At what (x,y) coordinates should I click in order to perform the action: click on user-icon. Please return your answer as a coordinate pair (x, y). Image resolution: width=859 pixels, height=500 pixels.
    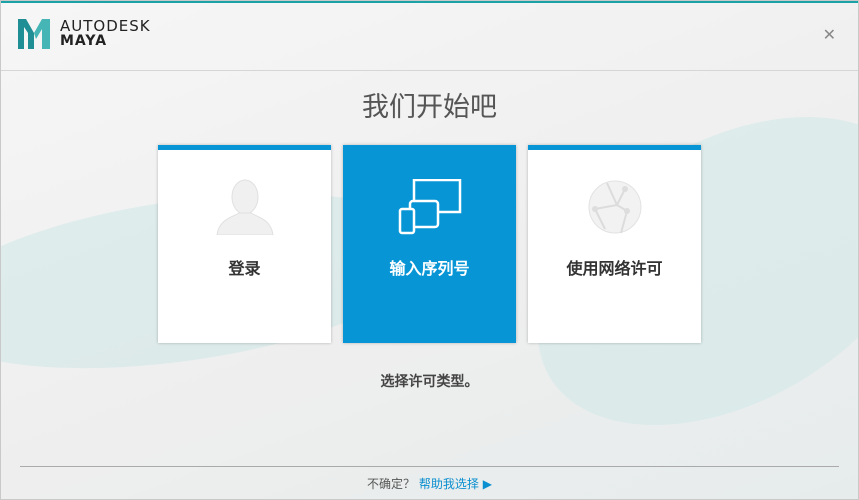
    Looking at the image, I should click on (244, 207).